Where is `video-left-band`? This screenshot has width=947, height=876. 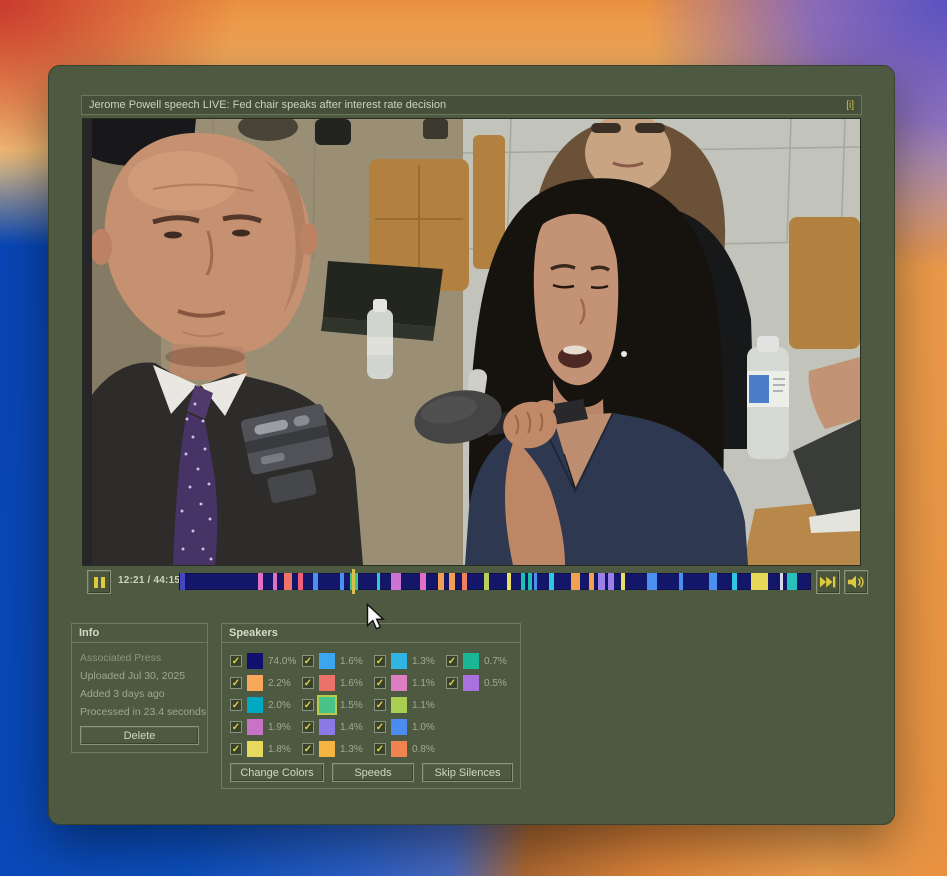
video-left-band is located at coordinates (87, 342).